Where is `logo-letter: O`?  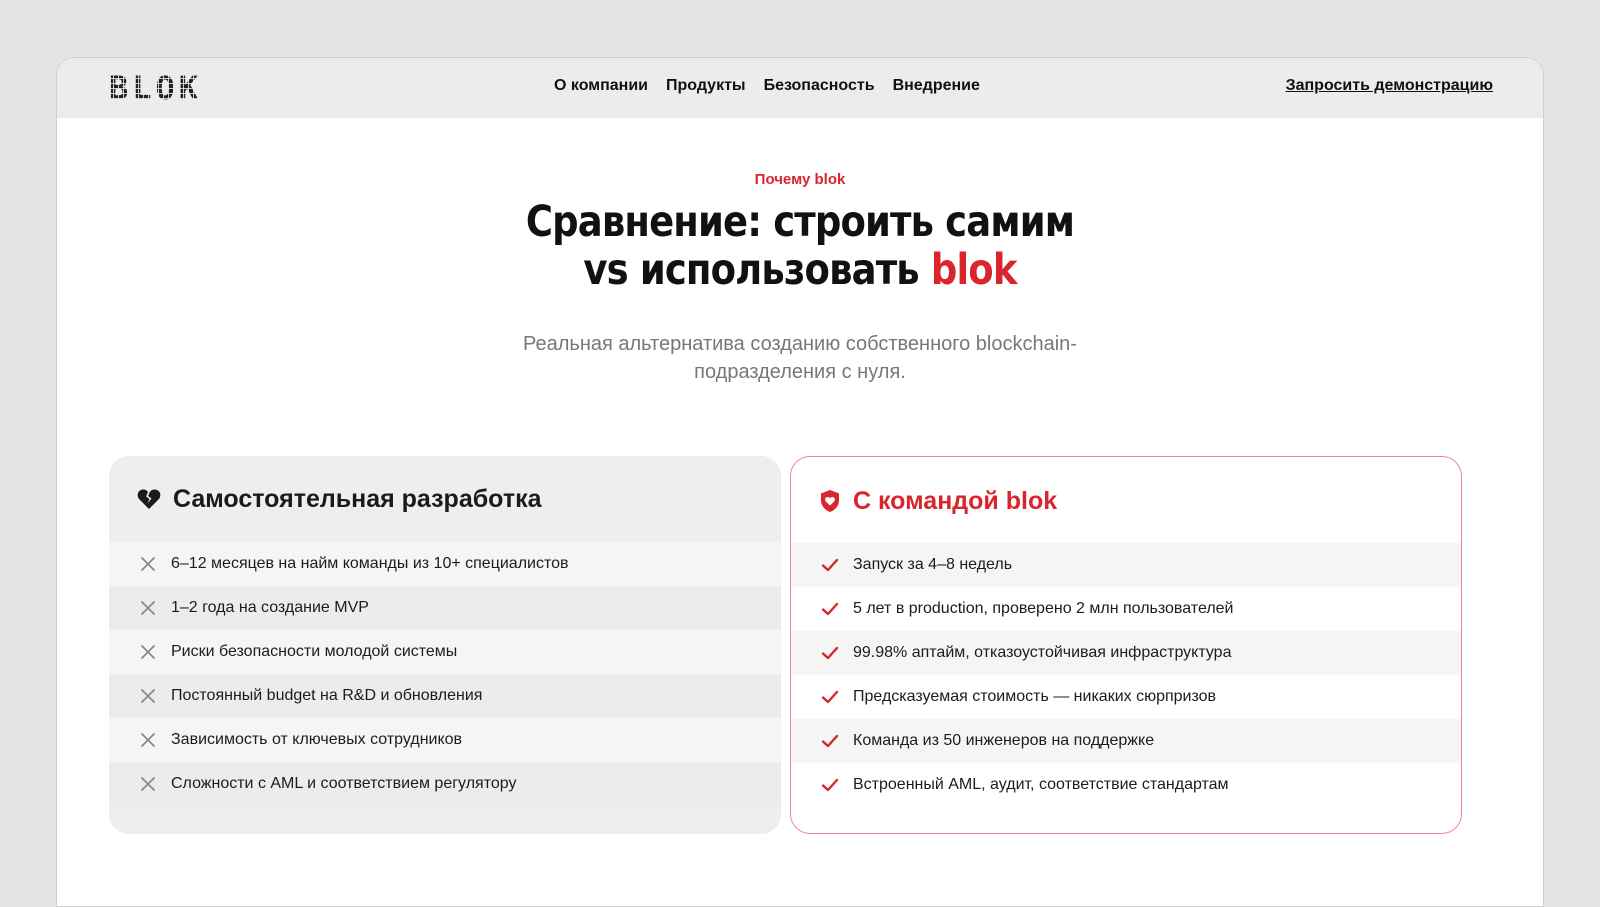 logo-letter: O is located at coordinates (165, 88).